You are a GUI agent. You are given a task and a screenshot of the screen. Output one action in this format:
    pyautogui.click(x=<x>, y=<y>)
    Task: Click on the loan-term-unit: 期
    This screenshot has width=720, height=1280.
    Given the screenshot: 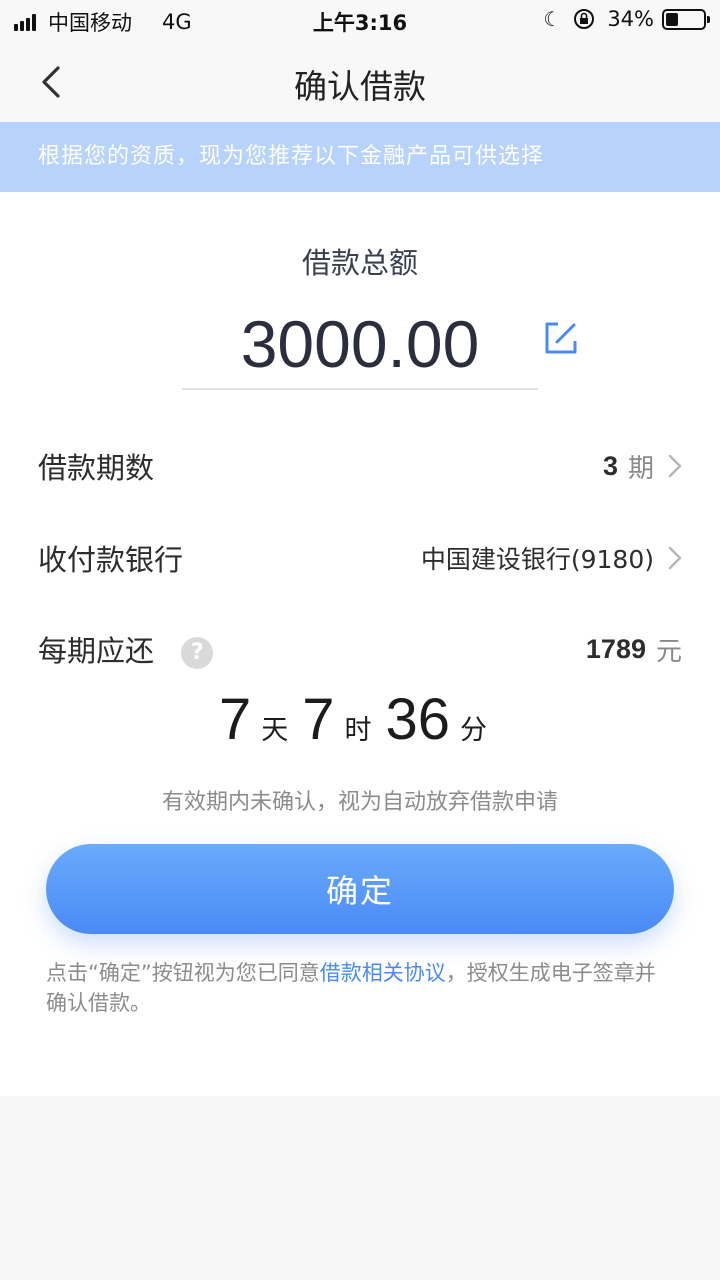 What is the action you would take?
    pyautogui.click(x=640, y=468)
    